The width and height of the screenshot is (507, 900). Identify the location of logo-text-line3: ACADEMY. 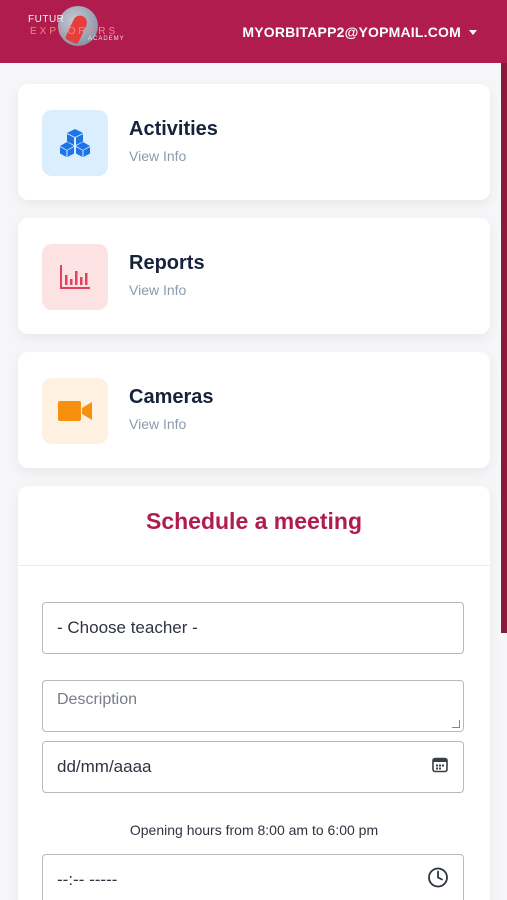
(106, 39).